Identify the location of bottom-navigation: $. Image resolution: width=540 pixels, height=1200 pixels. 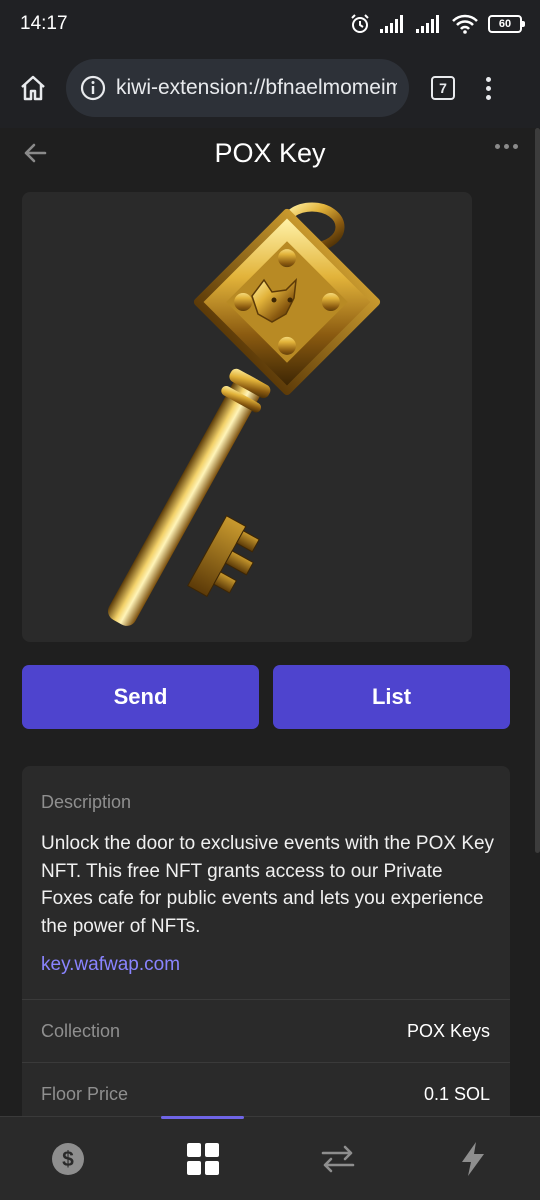
(270, 1158).